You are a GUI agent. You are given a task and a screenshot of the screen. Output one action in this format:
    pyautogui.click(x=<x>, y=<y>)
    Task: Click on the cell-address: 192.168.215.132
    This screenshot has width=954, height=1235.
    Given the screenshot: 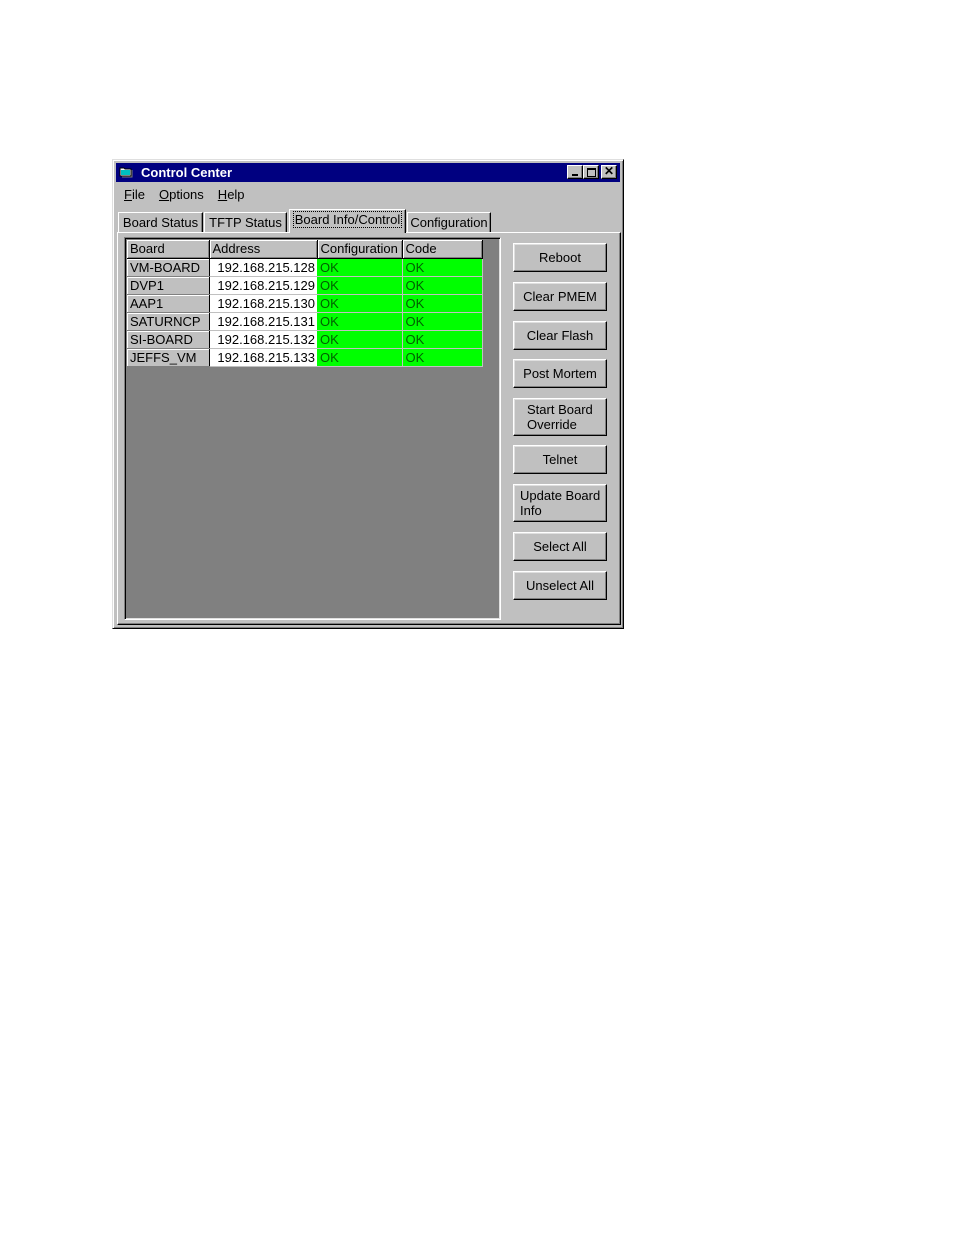 What is the action you would take?
    pyautogui.click(x=263, y=339)
    